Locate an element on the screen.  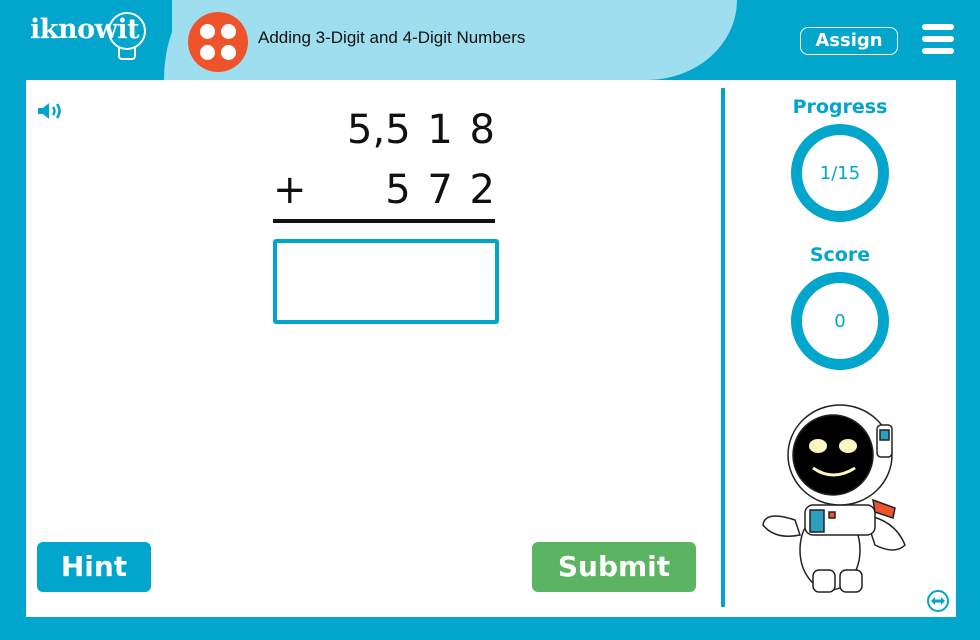
hint-button: Hint is located at coordinates (94, 567).